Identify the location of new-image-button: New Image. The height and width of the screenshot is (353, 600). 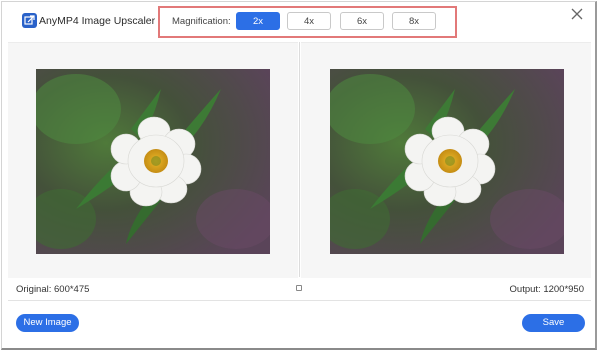
(47, 323).